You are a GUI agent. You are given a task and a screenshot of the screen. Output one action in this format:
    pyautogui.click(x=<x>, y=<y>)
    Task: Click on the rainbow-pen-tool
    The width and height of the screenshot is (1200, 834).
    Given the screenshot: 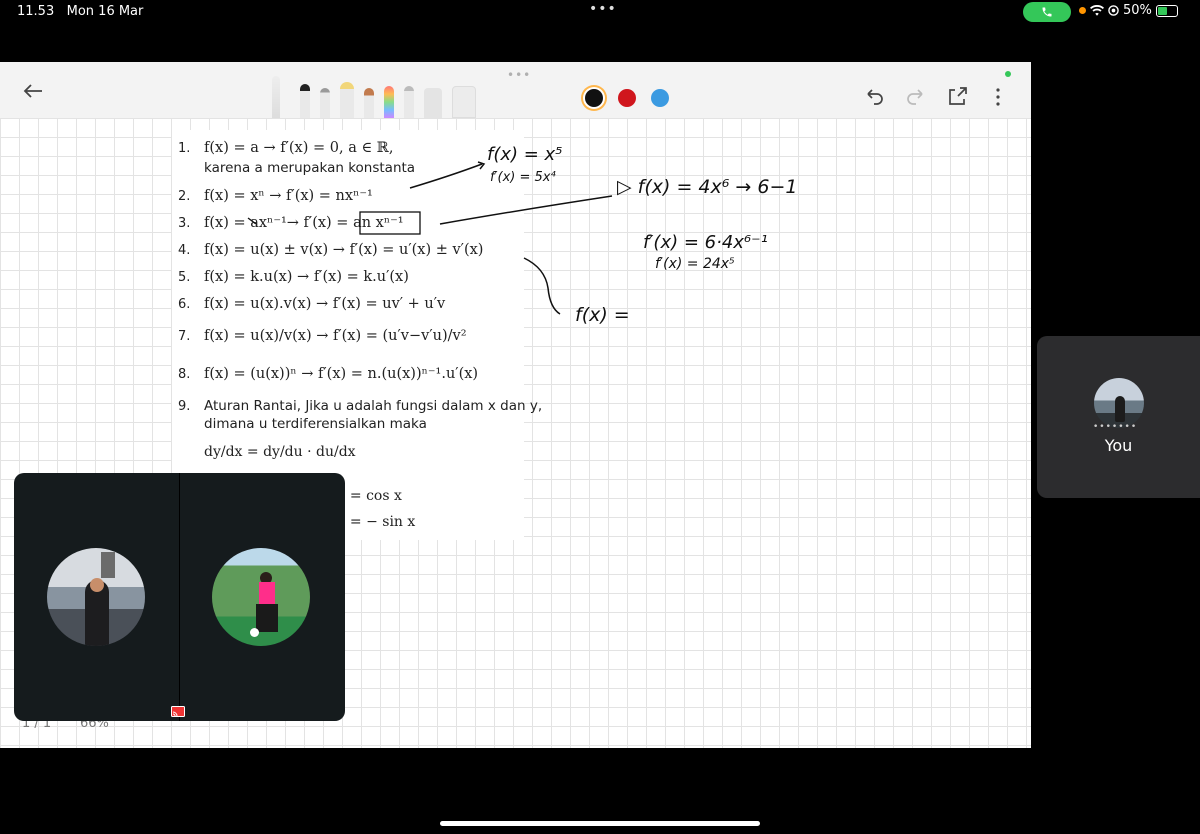 What is the action you would take?
    pyautogui.click(x=389, y=102)
    